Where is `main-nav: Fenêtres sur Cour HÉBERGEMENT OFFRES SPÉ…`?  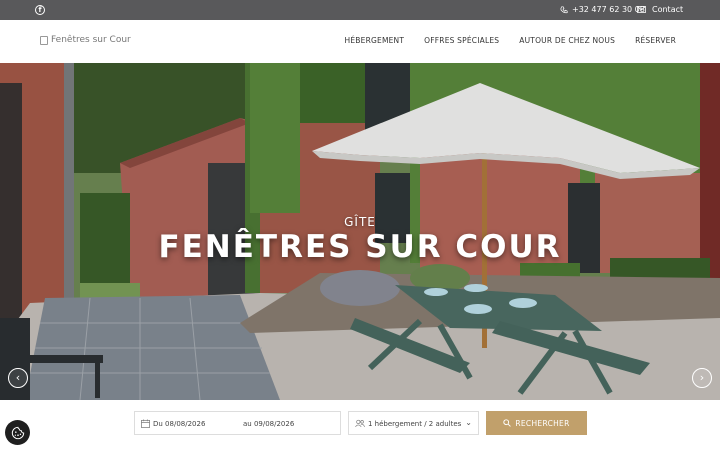
main-nav: Fenêtres sur Cour HÉBERGEMENT OFFRES SPÉ… is located at coordinates (360, 41).